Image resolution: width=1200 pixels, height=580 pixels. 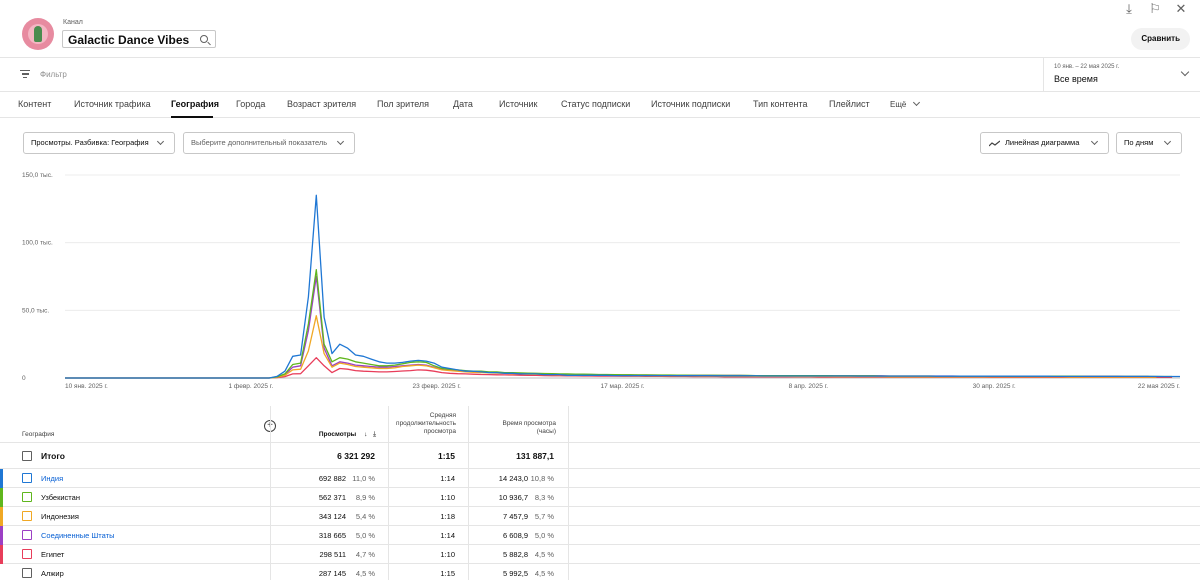 I want to click on granularity-dropdown: По дням, so click(x=1149, y=143).